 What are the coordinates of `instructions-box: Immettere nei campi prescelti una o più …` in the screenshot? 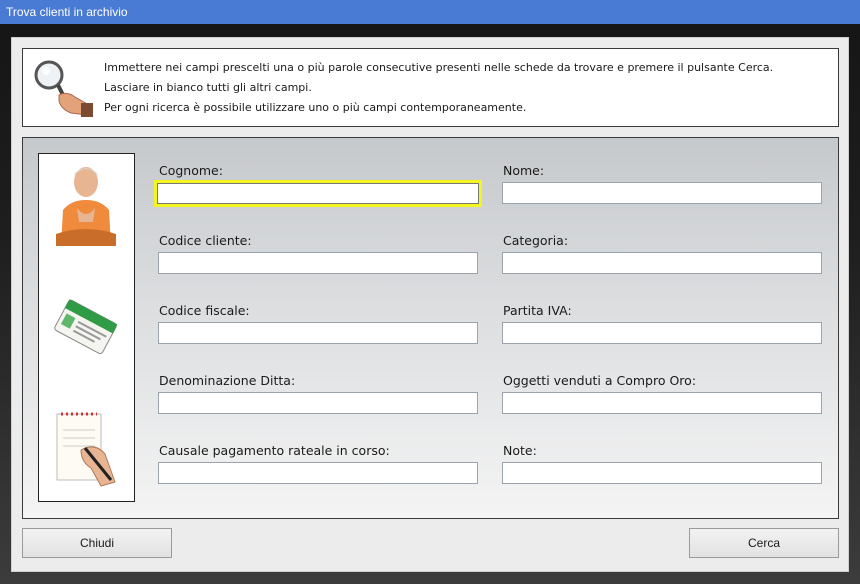 It's located at (430, 87).